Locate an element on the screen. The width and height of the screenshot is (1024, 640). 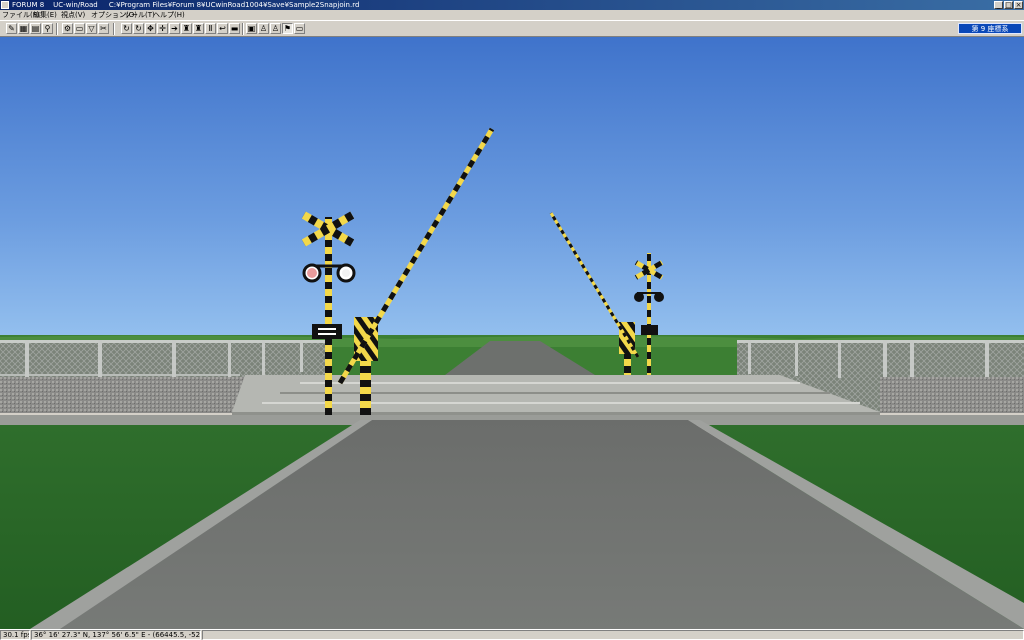
coordinate-system-indicator: 第 9 座標系 is located at coordinates (990, 28).